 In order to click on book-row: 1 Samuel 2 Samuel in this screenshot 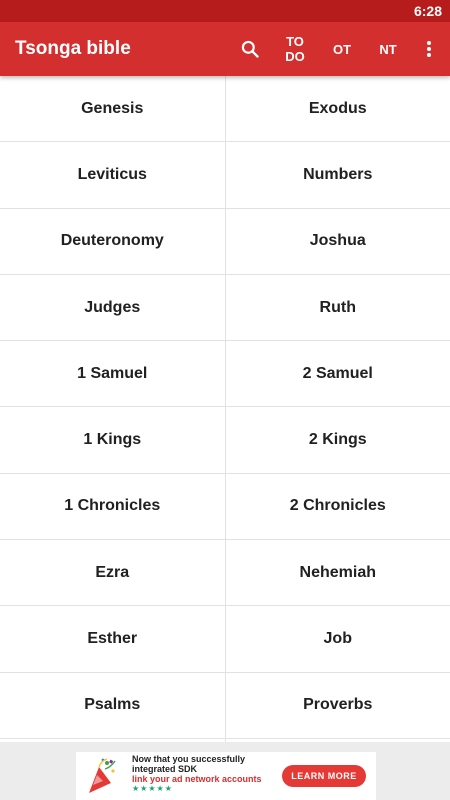, I will do `click(225, 374)`.